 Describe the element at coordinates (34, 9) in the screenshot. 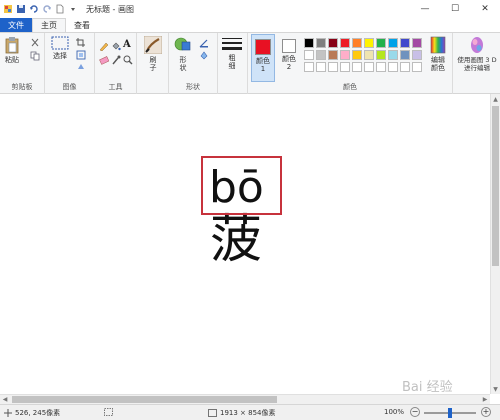

I see `undo-icon` at that location.